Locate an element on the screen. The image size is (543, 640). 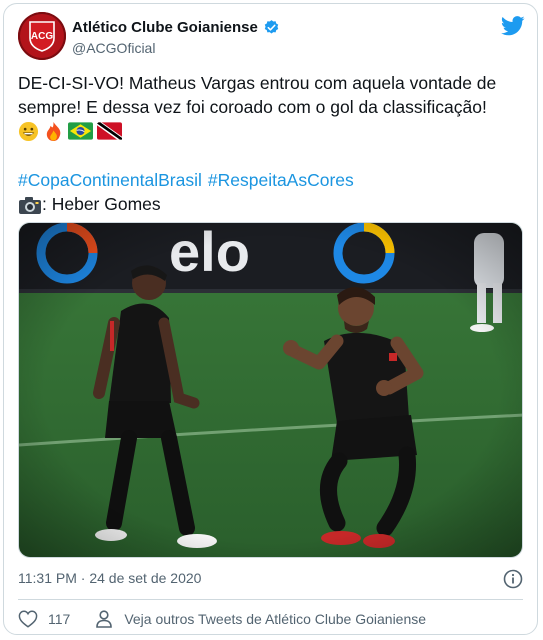
photo-credit-text: : Heber Gomes is located at coordinates (101, 204).